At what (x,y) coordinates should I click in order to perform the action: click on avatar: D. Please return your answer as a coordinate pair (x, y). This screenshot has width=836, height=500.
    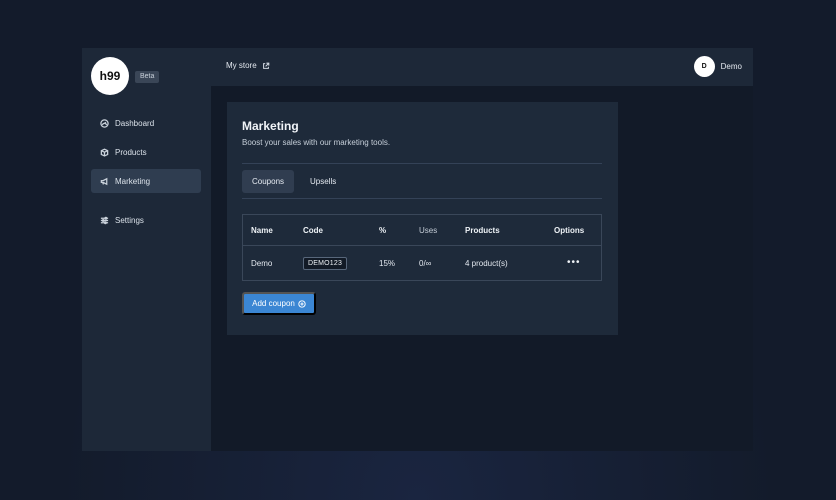
    Looking at the image, I should click on (704, 66).